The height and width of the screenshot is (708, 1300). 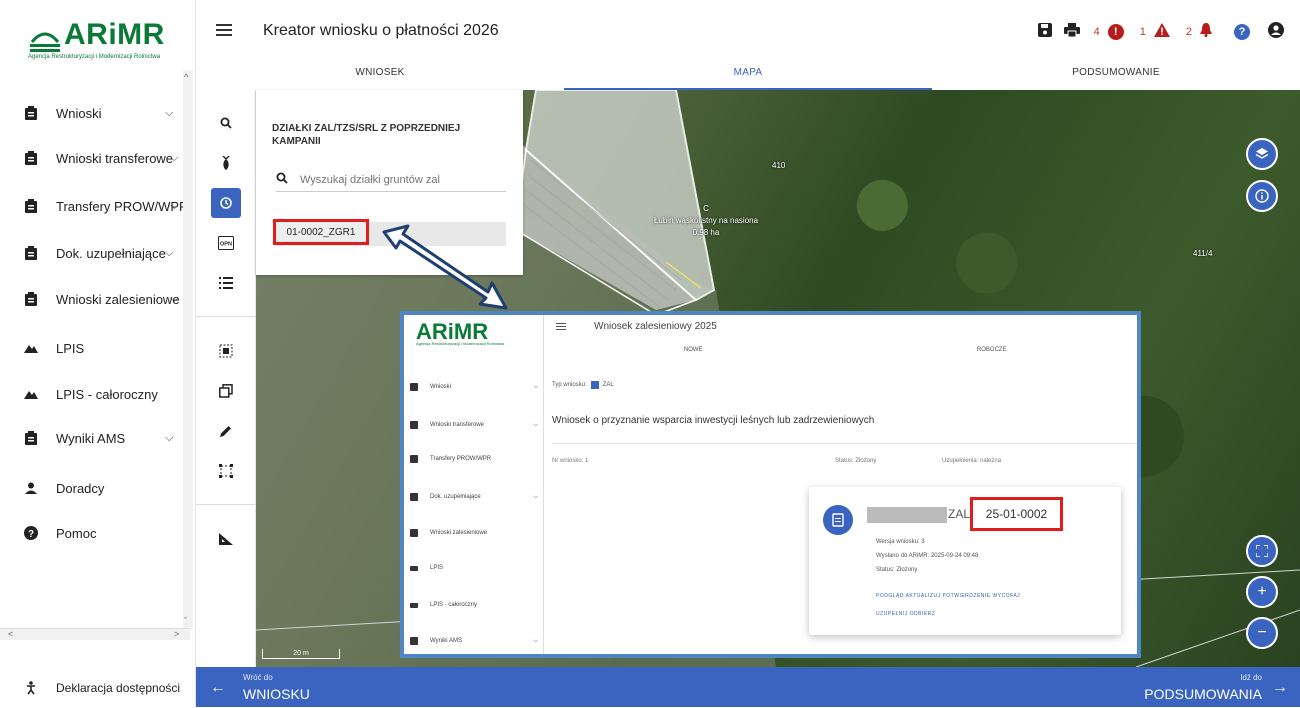 I want to click on fullscreen-button, so click(x=1262, y=551).